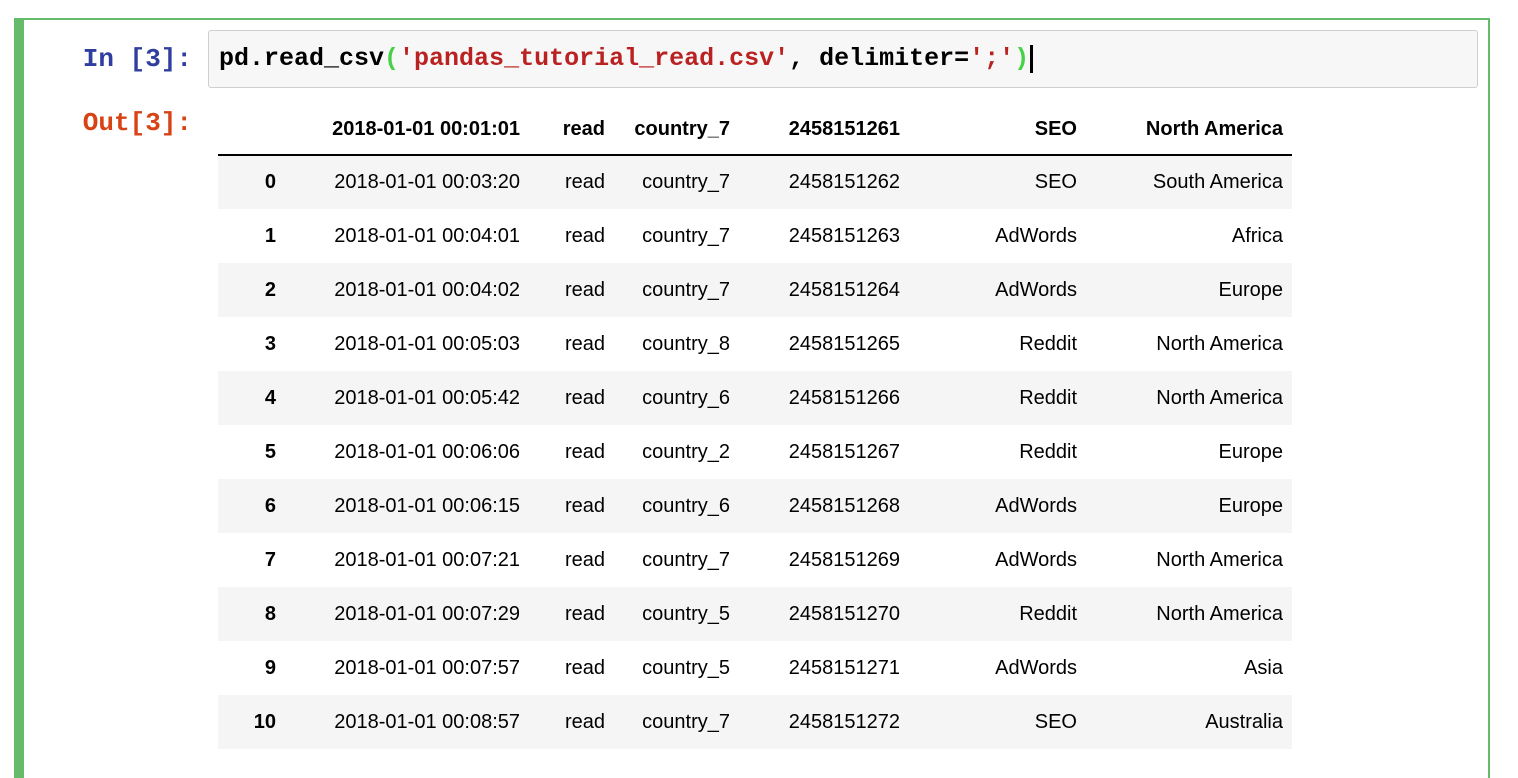 The width and height of the screenshot is (1518, 778). Describe the element at coordinates (427, 505) in the screenshot. I see `table-cell: 2018-01-01 00:06:15` at that location.